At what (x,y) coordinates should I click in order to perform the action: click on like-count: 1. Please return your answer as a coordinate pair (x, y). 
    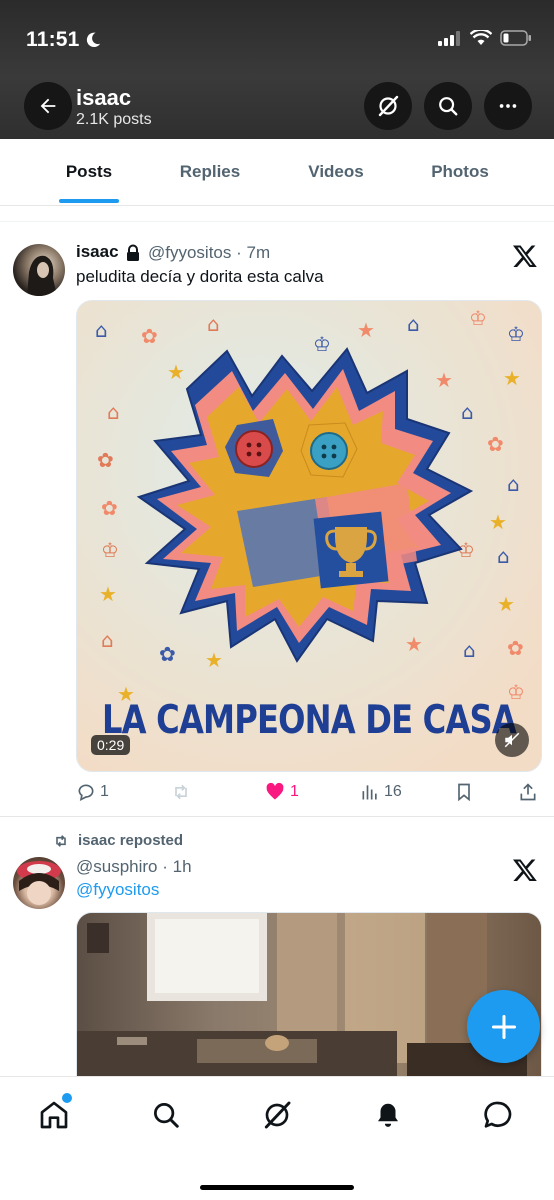
    Looking at the image, I should click on (294, 791).